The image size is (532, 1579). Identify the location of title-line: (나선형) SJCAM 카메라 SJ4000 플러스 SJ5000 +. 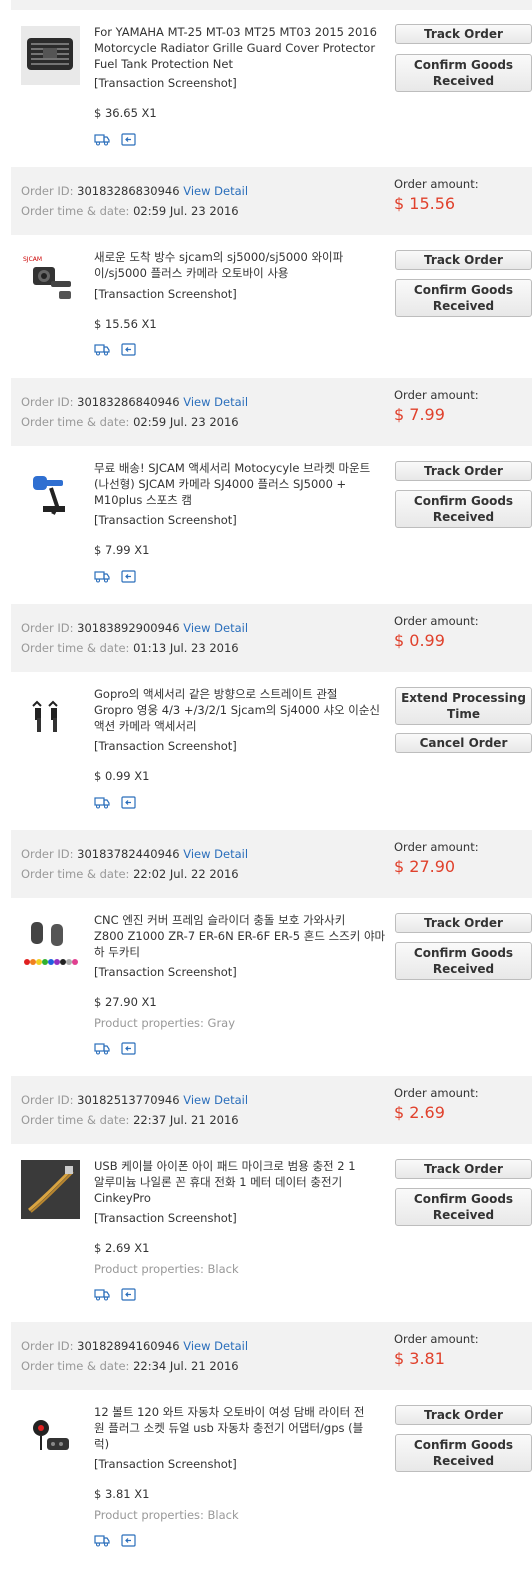
(240, 484).